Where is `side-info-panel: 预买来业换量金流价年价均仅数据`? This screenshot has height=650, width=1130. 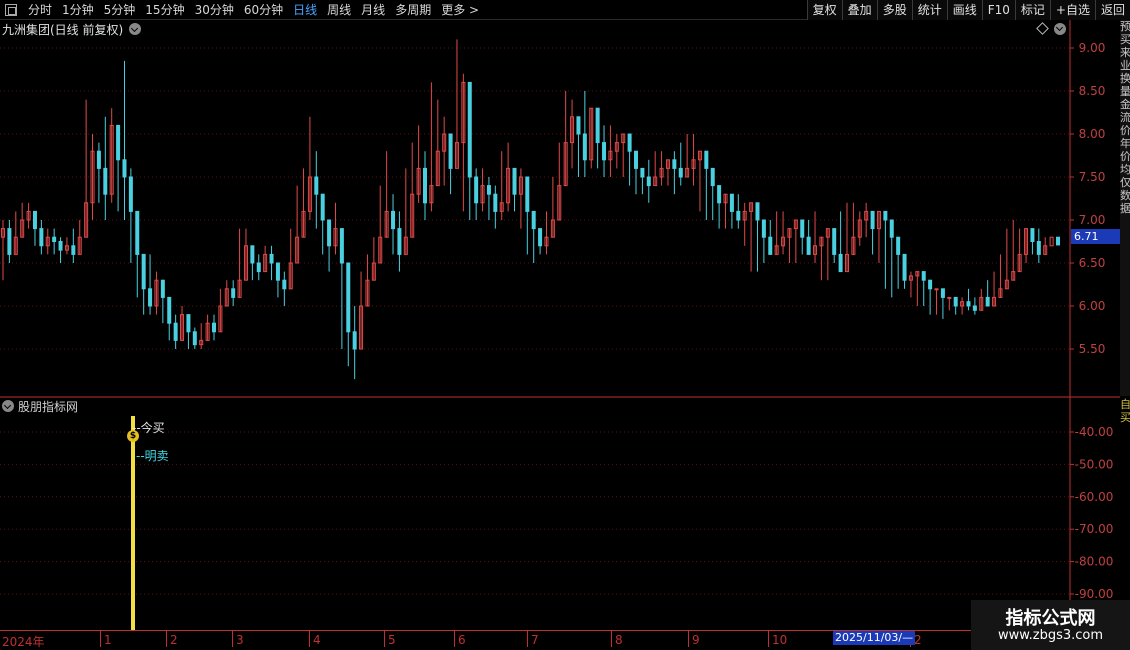
side-info-panel: 预买来业换量金流价年价均仅数据 is located at coordinates (1125, 208).